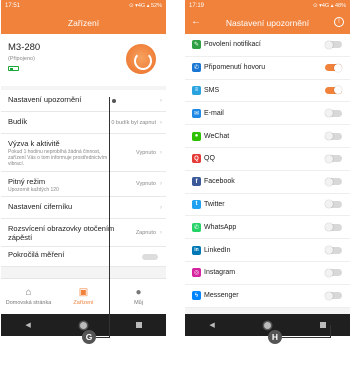 The height and width of the screenshot is (368, 351). Describe the element at coordinates (267, 250) in the screenshot. I see `notification-row: in LinkedIn` at that location.